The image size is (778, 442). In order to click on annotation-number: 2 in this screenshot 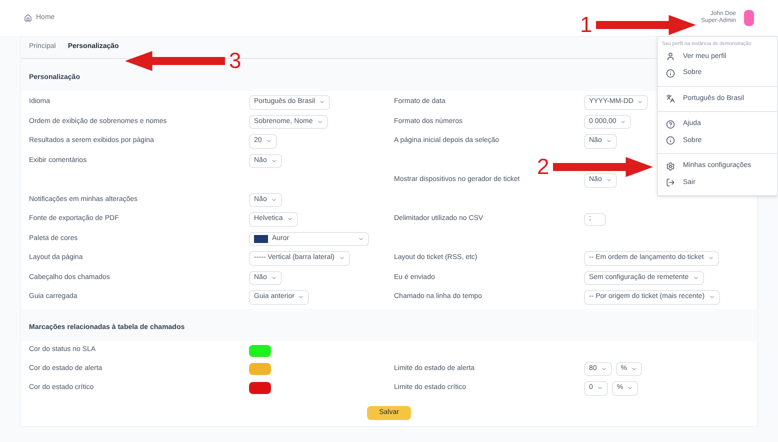, I will do `click(543, 167)`.